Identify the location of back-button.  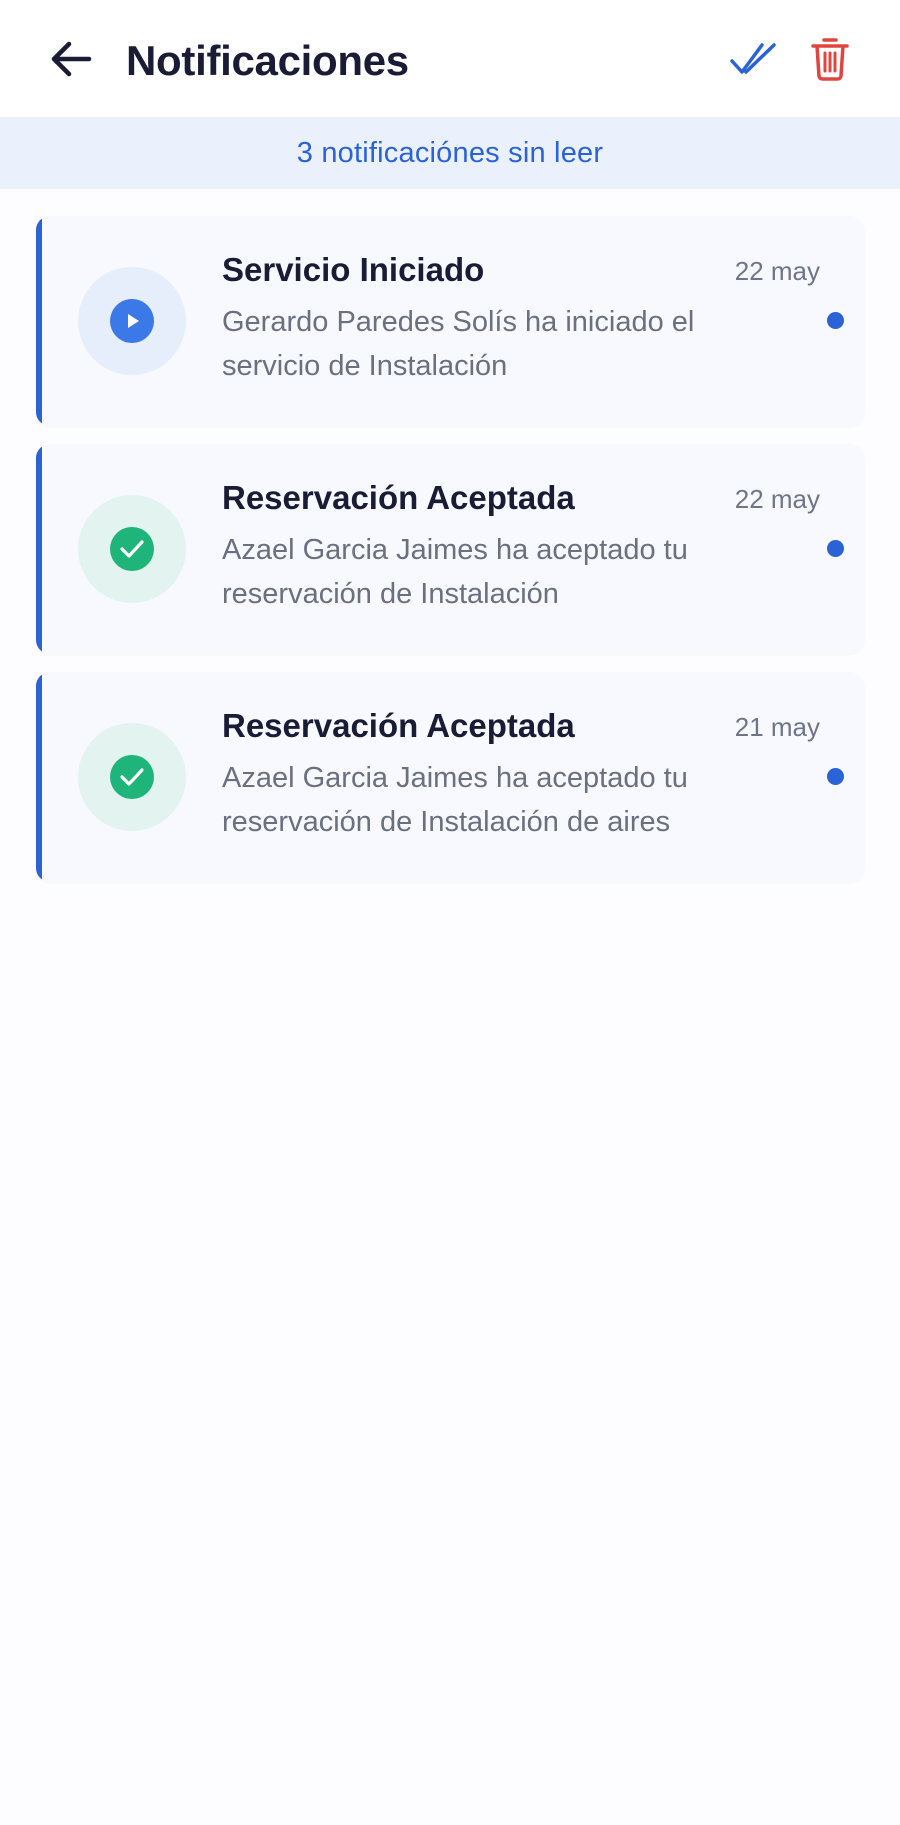
(71, 61).